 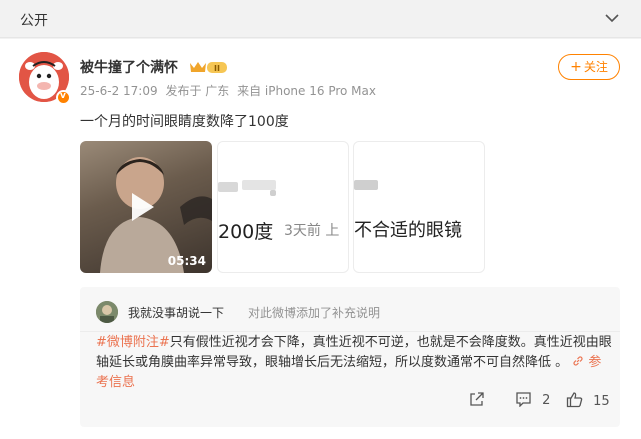 What do you see at coordinates (477, 399) in the screenshot?
I see `share-icon` at bounding box center [477, 399].